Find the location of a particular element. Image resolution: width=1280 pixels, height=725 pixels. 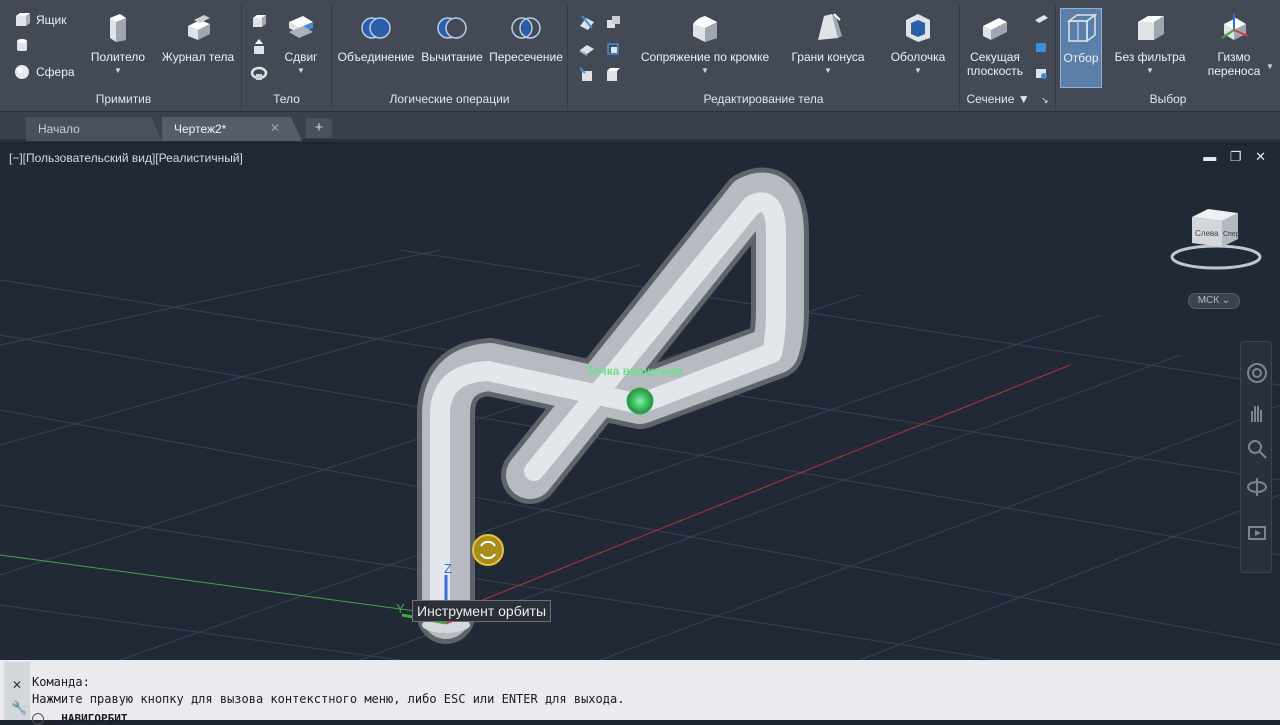

subtract-button: Вычитание is located at coordinates (452, 38).